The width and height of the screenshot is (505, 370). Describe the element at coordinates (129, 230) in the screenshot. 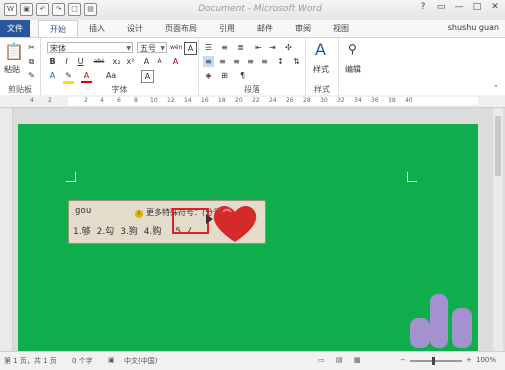

I see `ime-candidate: 3.狗` at that location.